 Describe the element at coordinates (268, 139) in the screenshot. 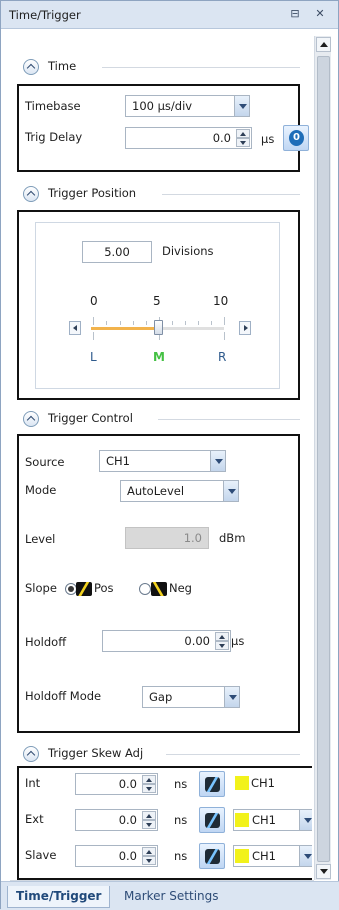

I see `trig-delay-unit: µs` at that location.